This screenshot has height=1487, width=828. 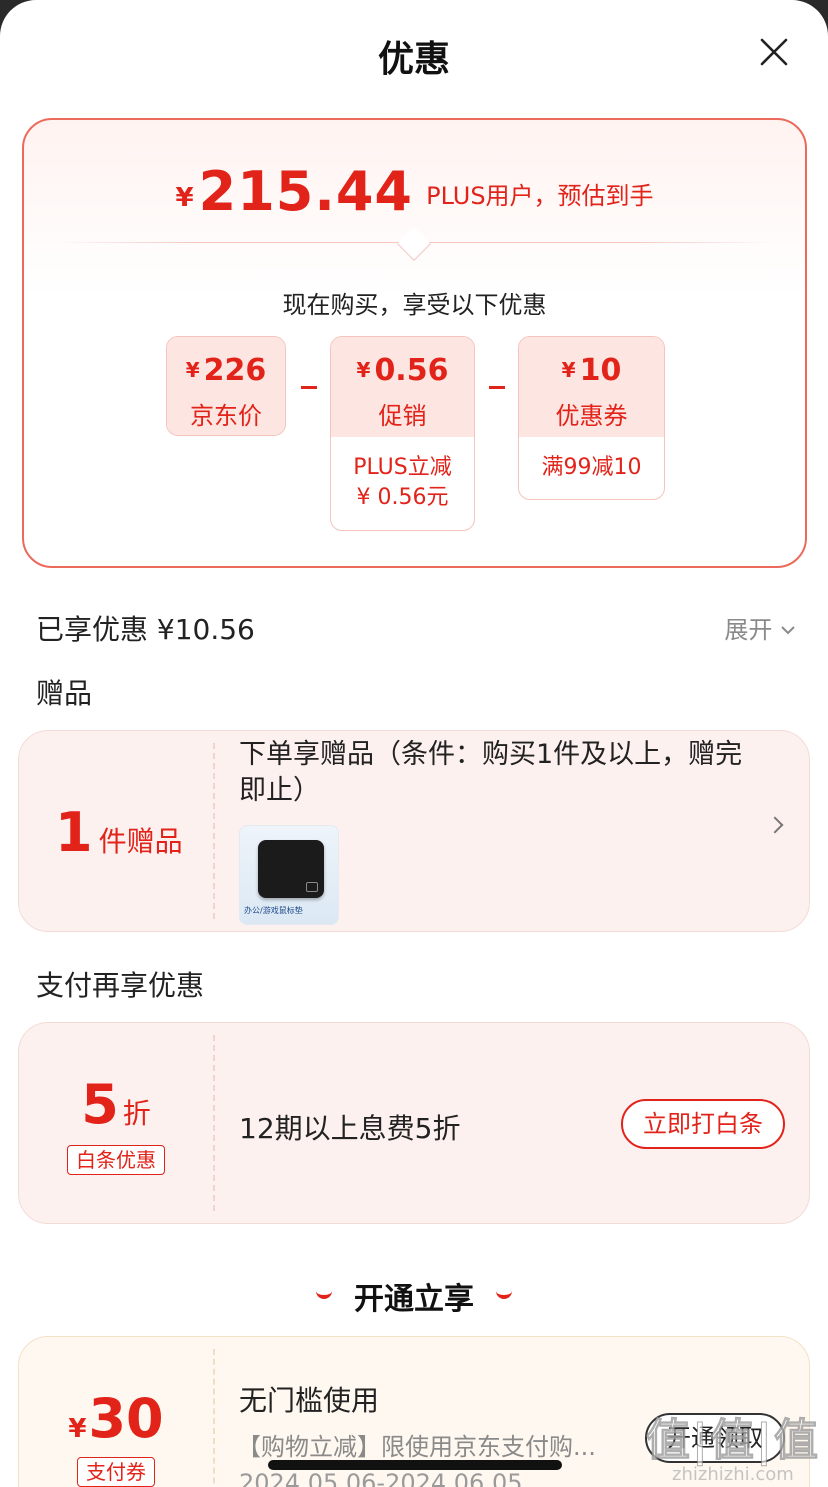 What do you see at coordinates (703, 1124) in the screenshot?
I see `baitiao-button: 立即打白条` at bounding box center [703, 1124].